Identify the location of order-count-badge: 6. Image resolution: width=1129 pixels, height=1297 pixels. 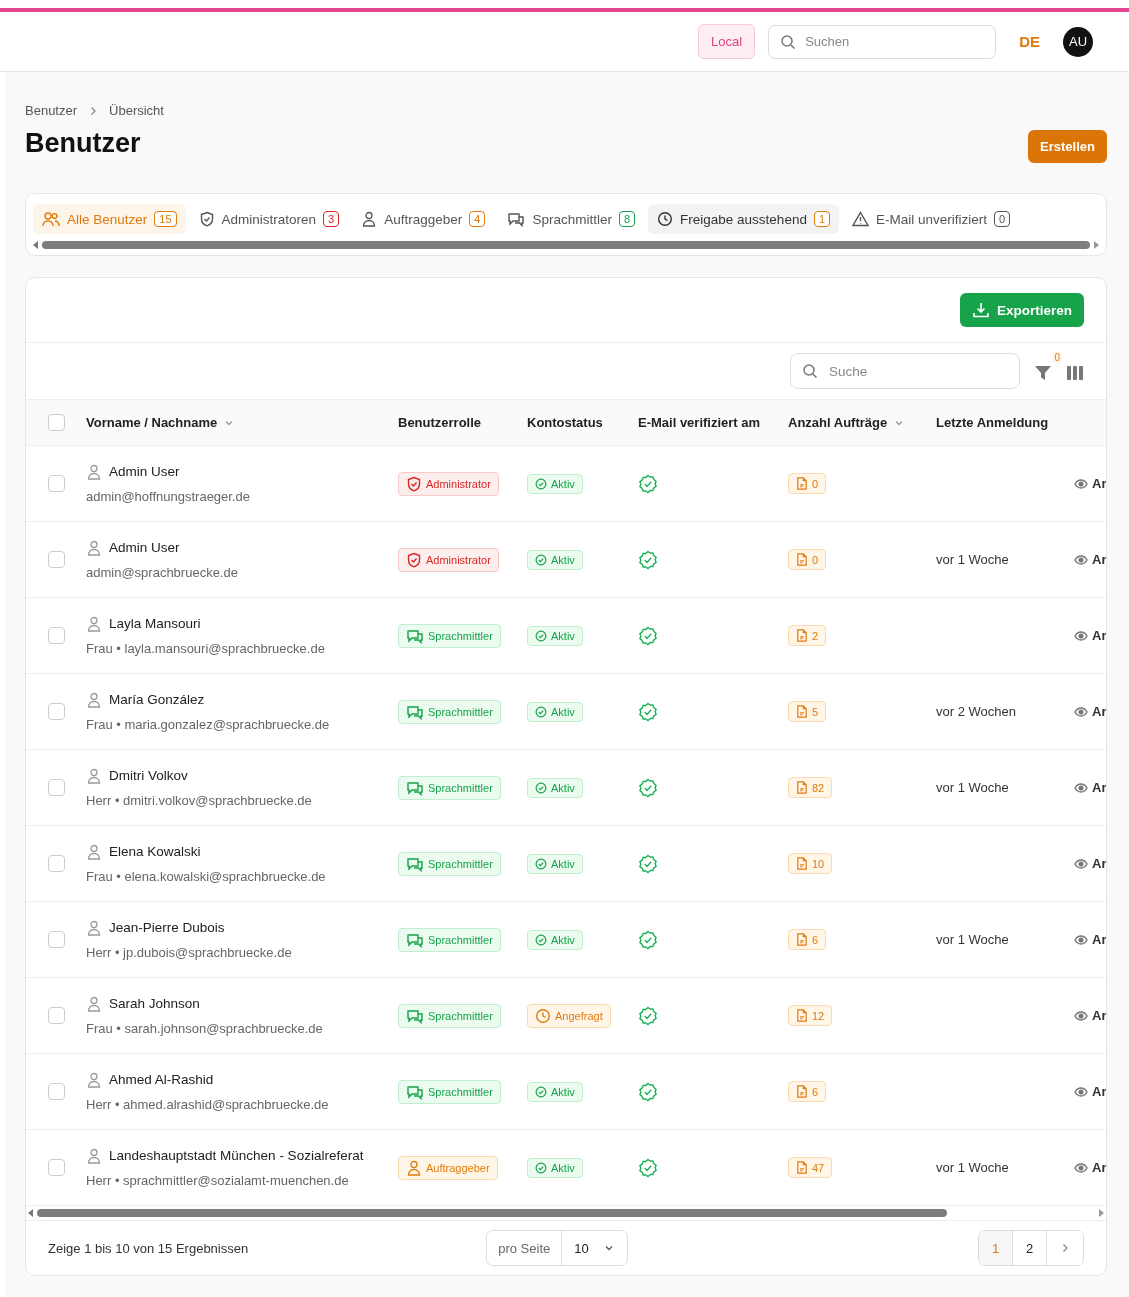
(807, 1091).